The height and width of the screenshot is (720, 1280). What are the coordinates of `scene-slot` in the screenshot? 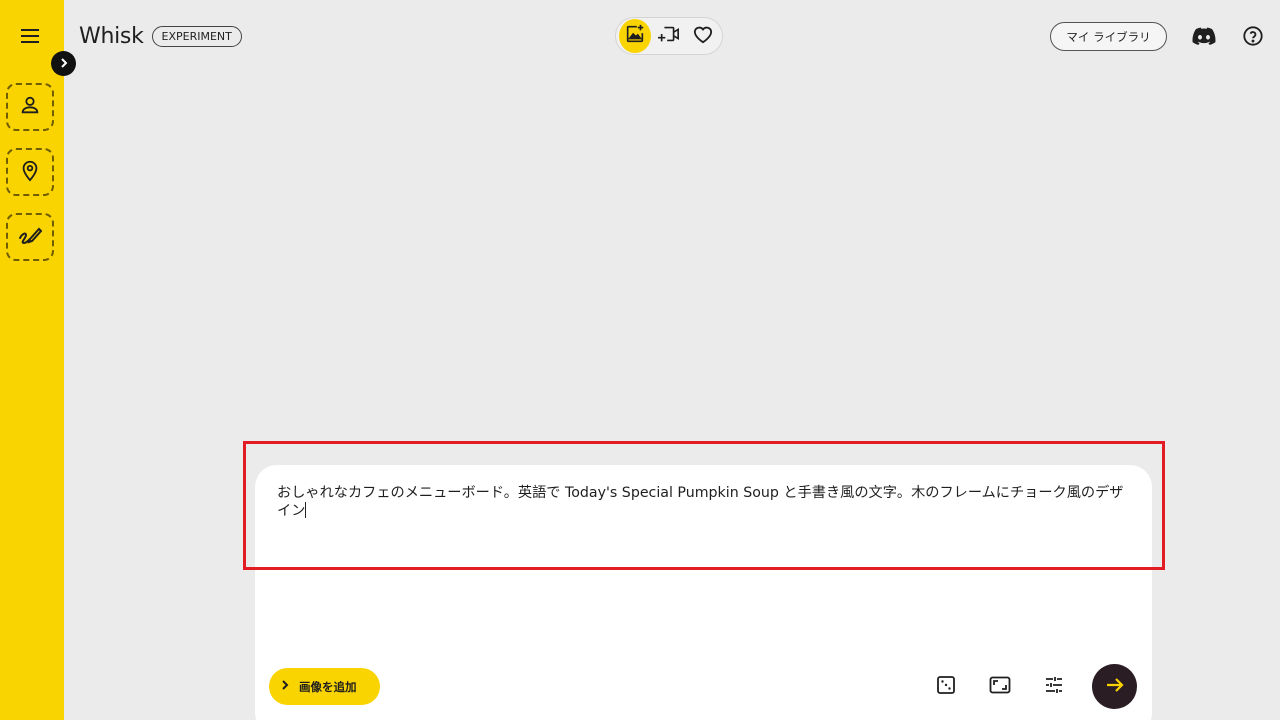 It's located at (30, 172).